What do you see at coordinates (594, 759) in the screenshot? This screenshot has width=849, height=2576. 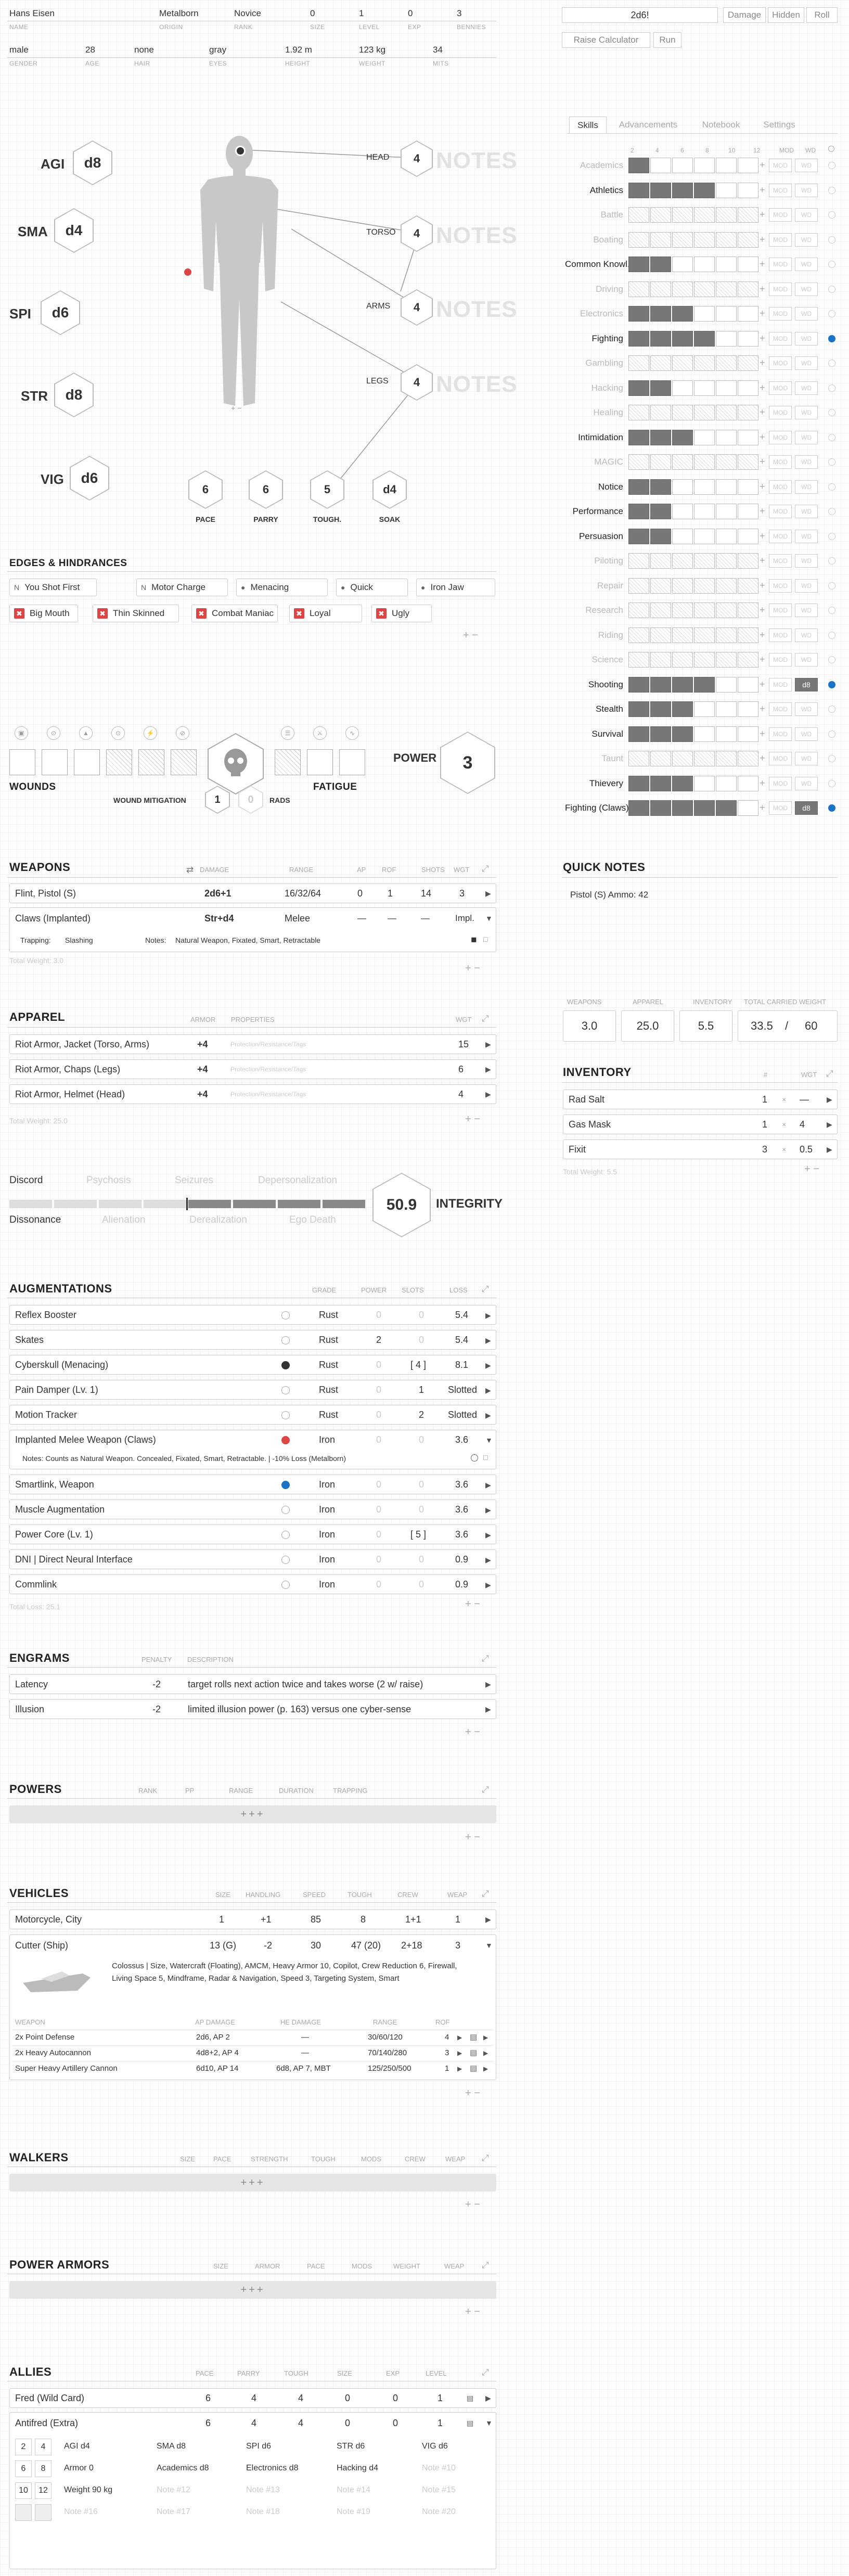 I see `skill-name: Taunt` at bounding box center [594, 759].